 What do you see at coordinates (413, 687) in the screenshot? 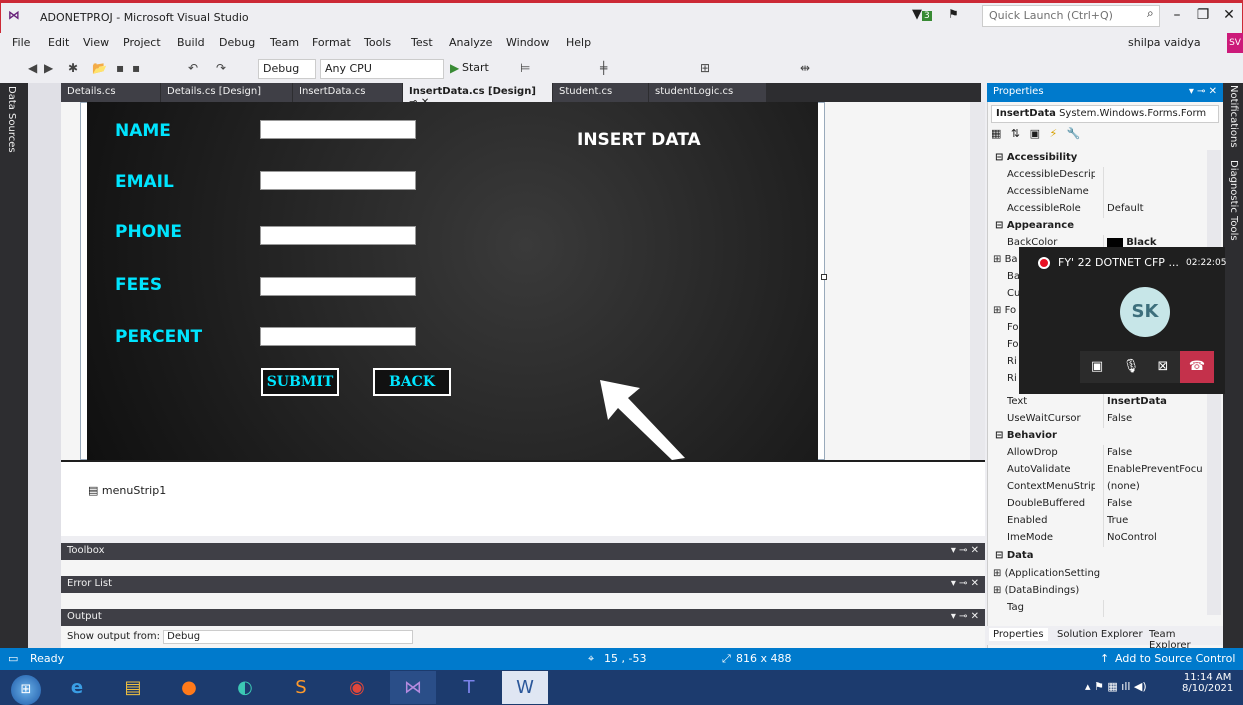
I see `visual-studio-taskbar-icon: ⋈` at bounding box center [413, 687].